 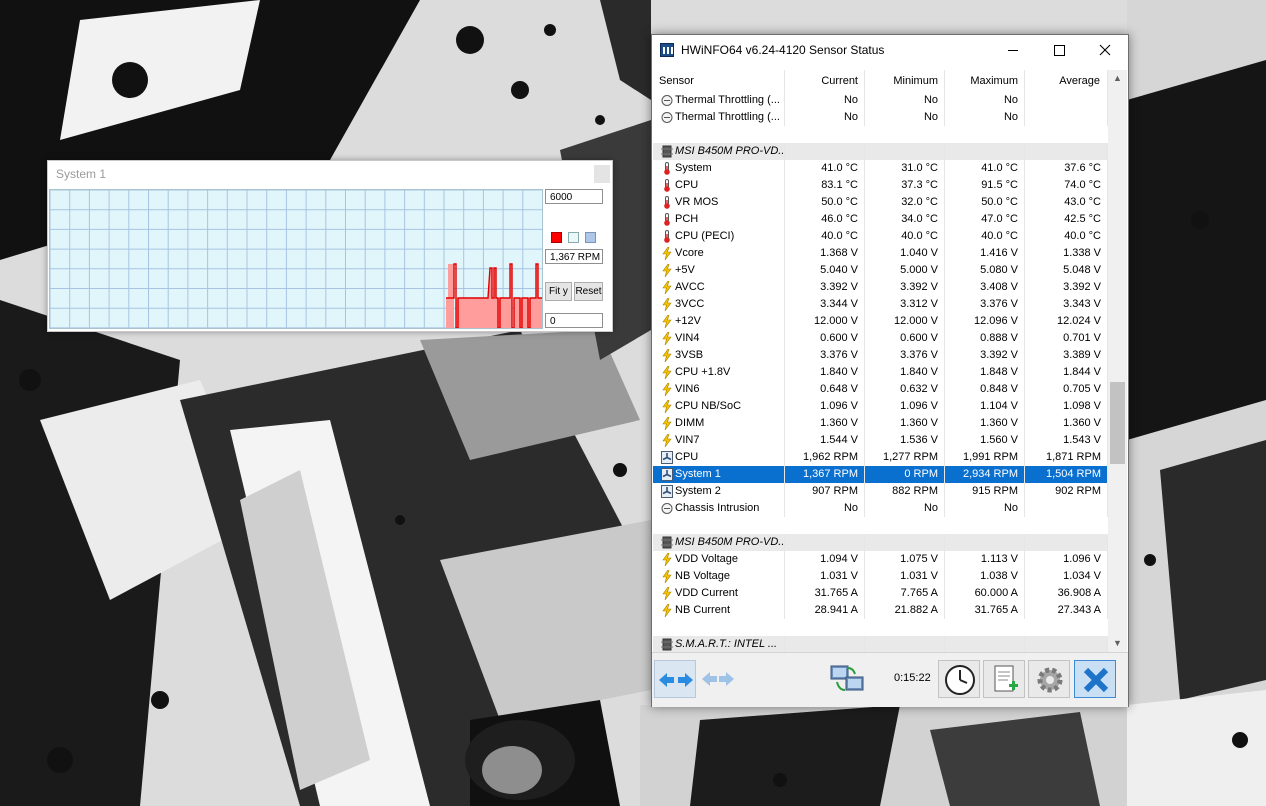 What do you see at coordinates (959, 679) in the screenshot?
I see `reset-timer-button` at bounding box center [959, 679].